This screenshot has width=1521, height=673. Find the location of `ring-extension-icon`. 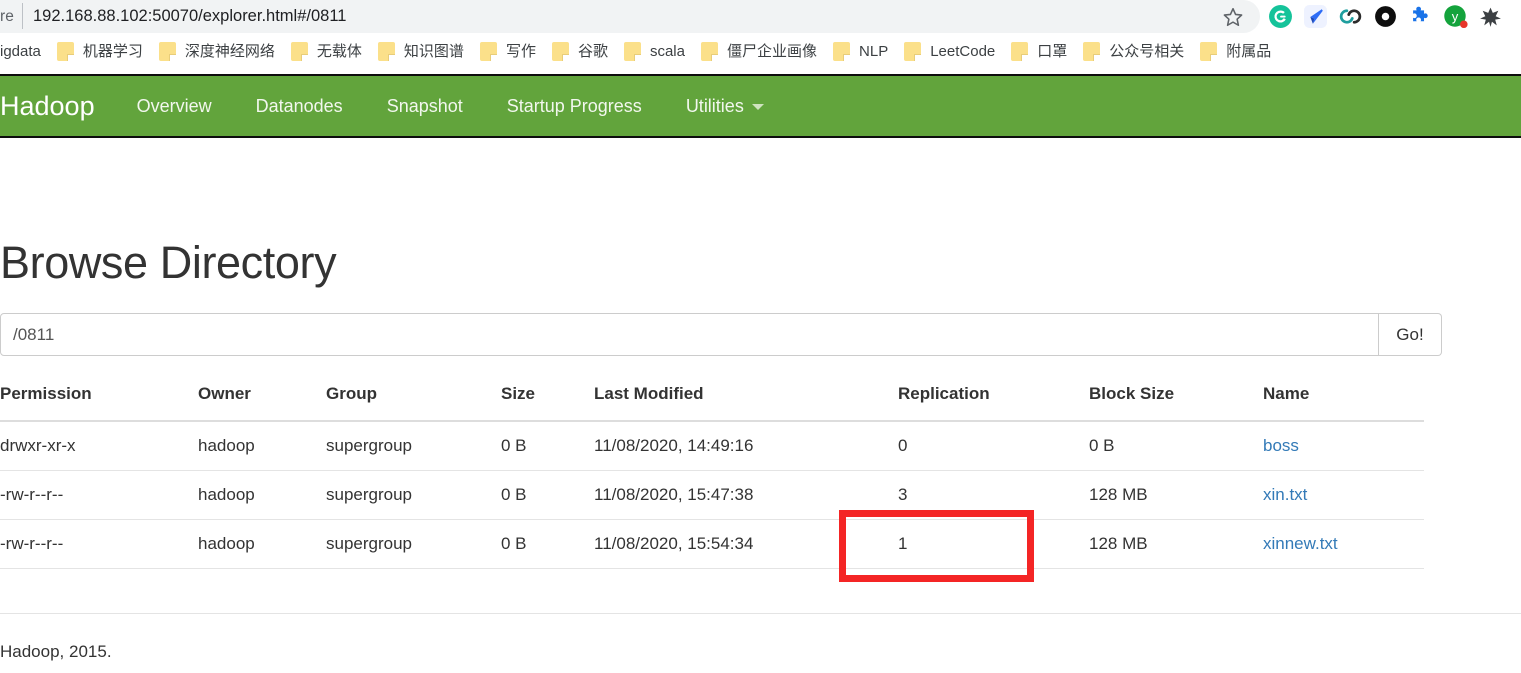

ring-extension-icon is located at coordinates (1385, 16).